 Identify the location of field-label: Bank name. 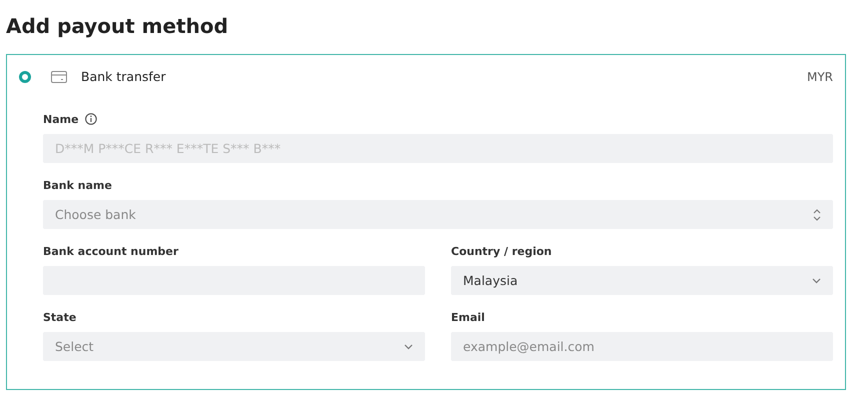
(77, 185).